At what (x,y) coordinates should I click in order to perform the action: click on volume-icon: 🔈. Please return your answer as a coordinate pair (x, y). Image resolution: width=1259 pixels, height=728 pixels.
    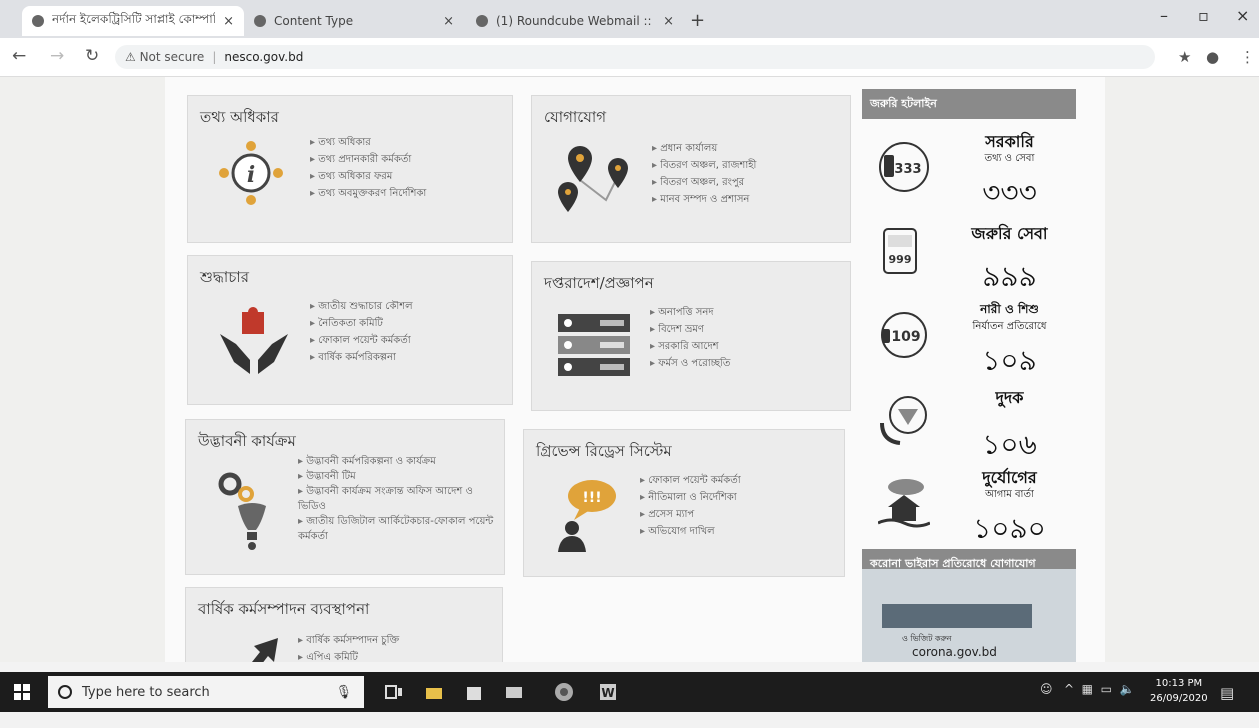
    Looking at the image, I should click on (1127, 689).